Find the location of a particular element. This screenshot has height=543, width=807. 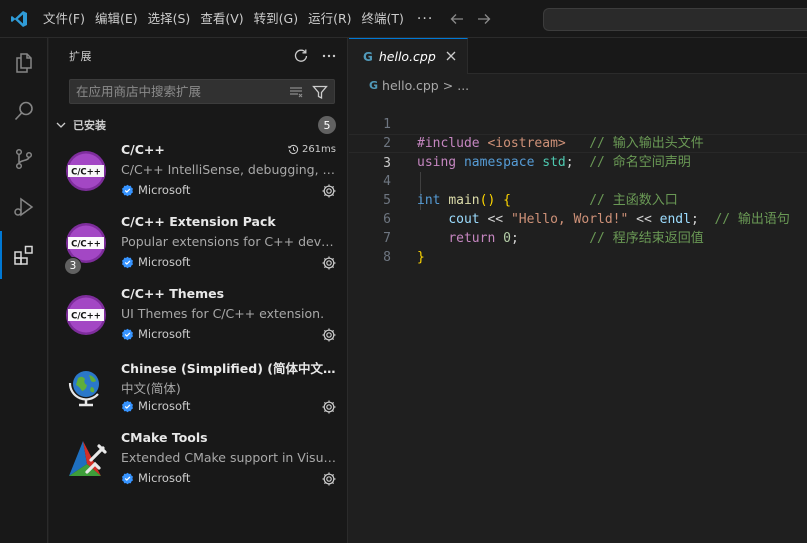

clear-filter-icon is located at coordinates (296, 92).